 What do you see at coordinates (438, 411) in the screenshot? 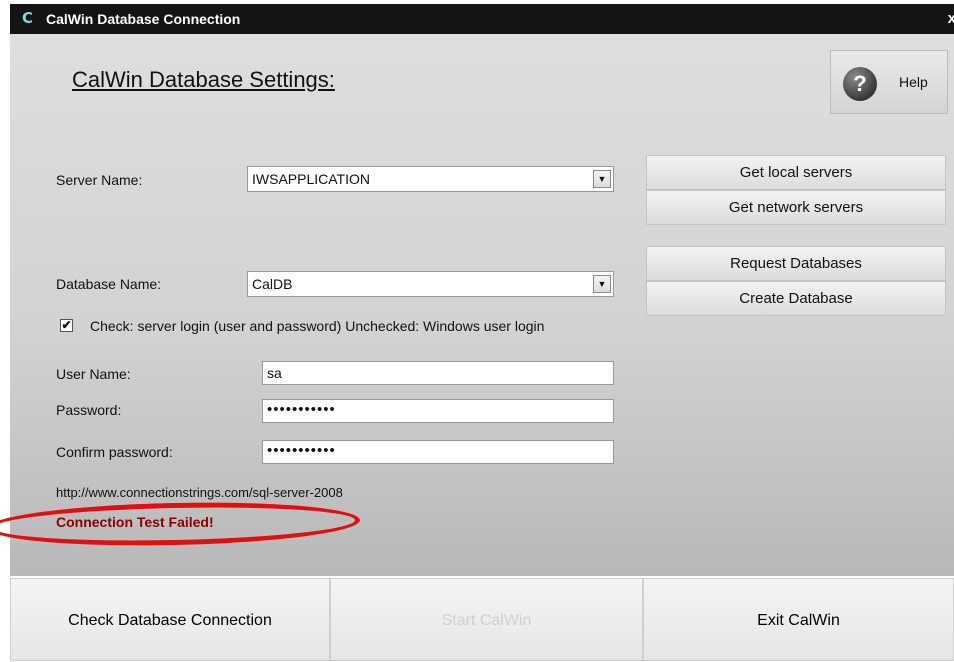
I see `password-input: •••••••••••` at bounding box center [438, 411].